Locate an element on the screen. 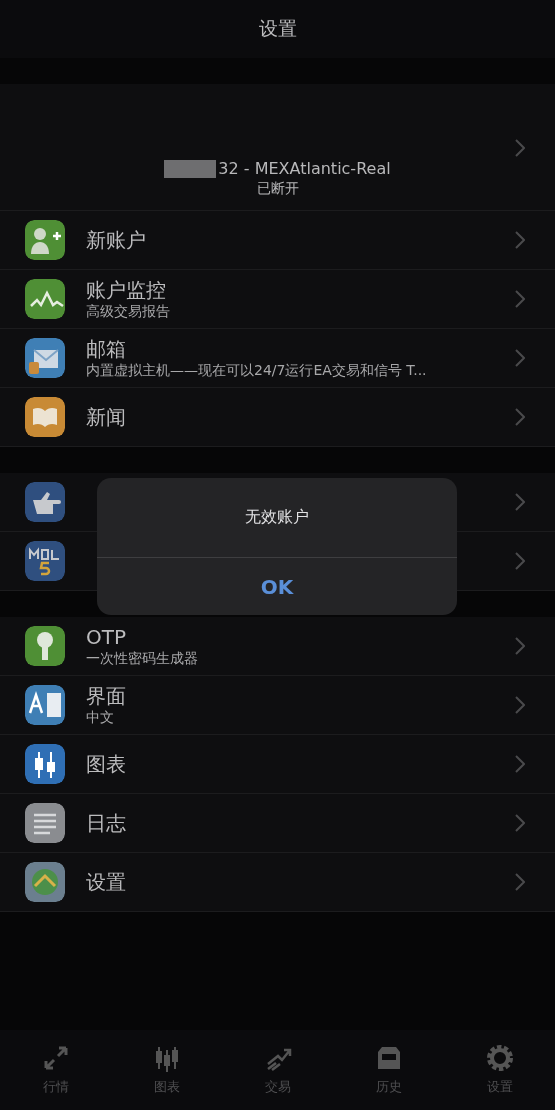  row-subtitle: 一次性密码生成器 is located at coordinates (142, 658).